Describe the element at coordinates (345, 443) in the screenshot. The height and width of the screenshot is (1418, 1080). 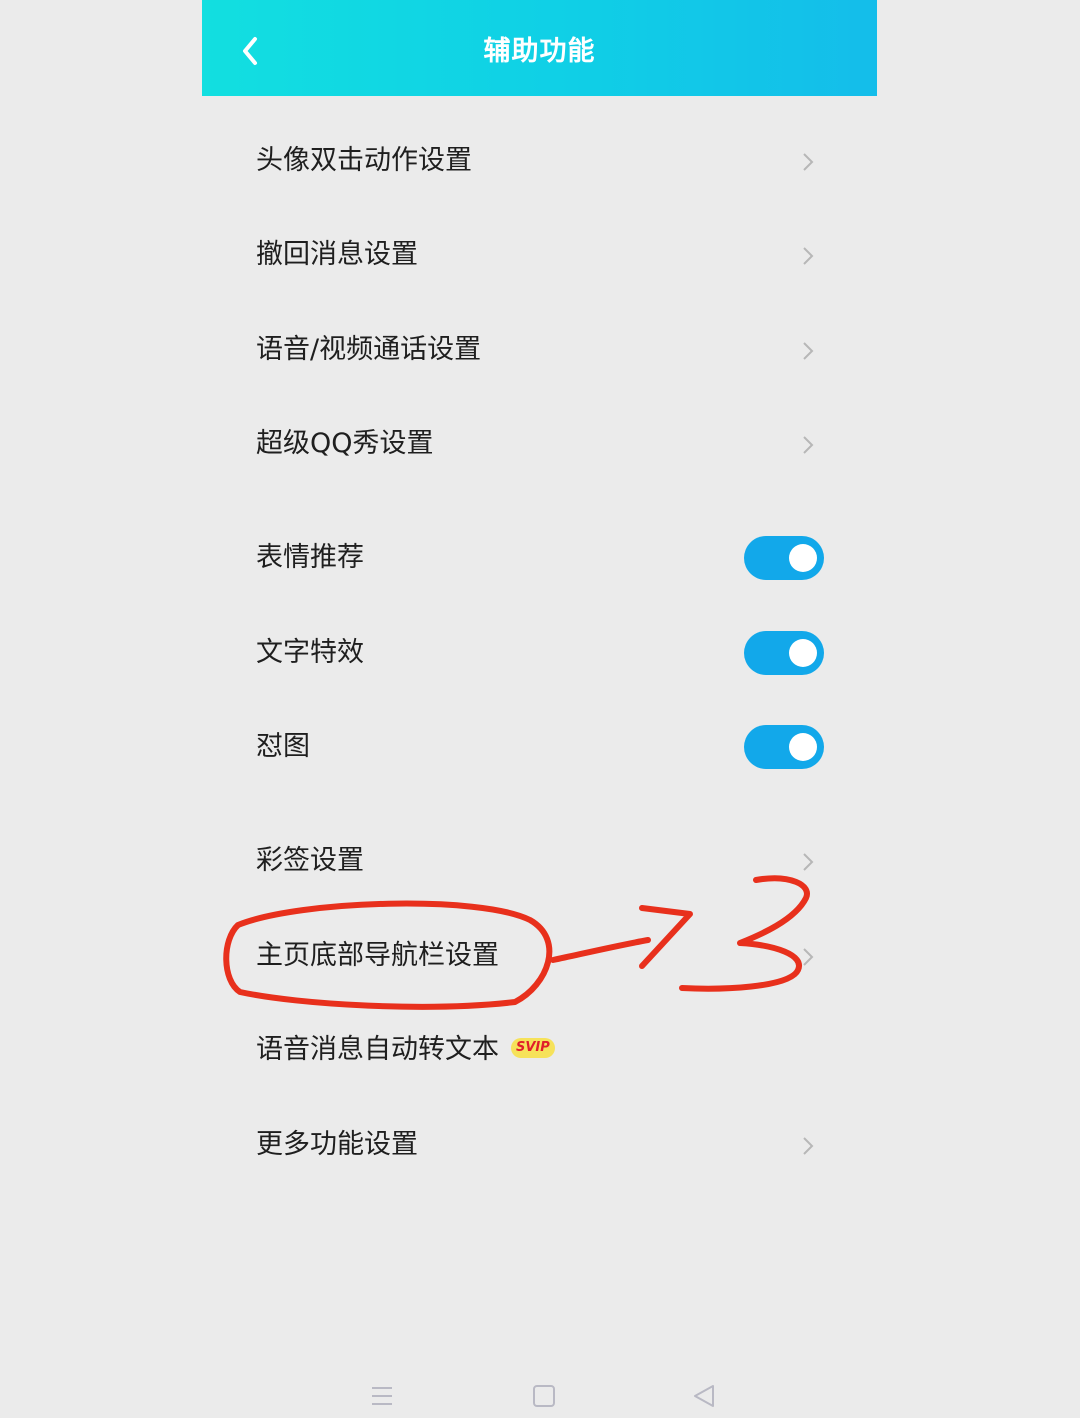
I see `setting-label: 超级QQ秀设置` at that location.